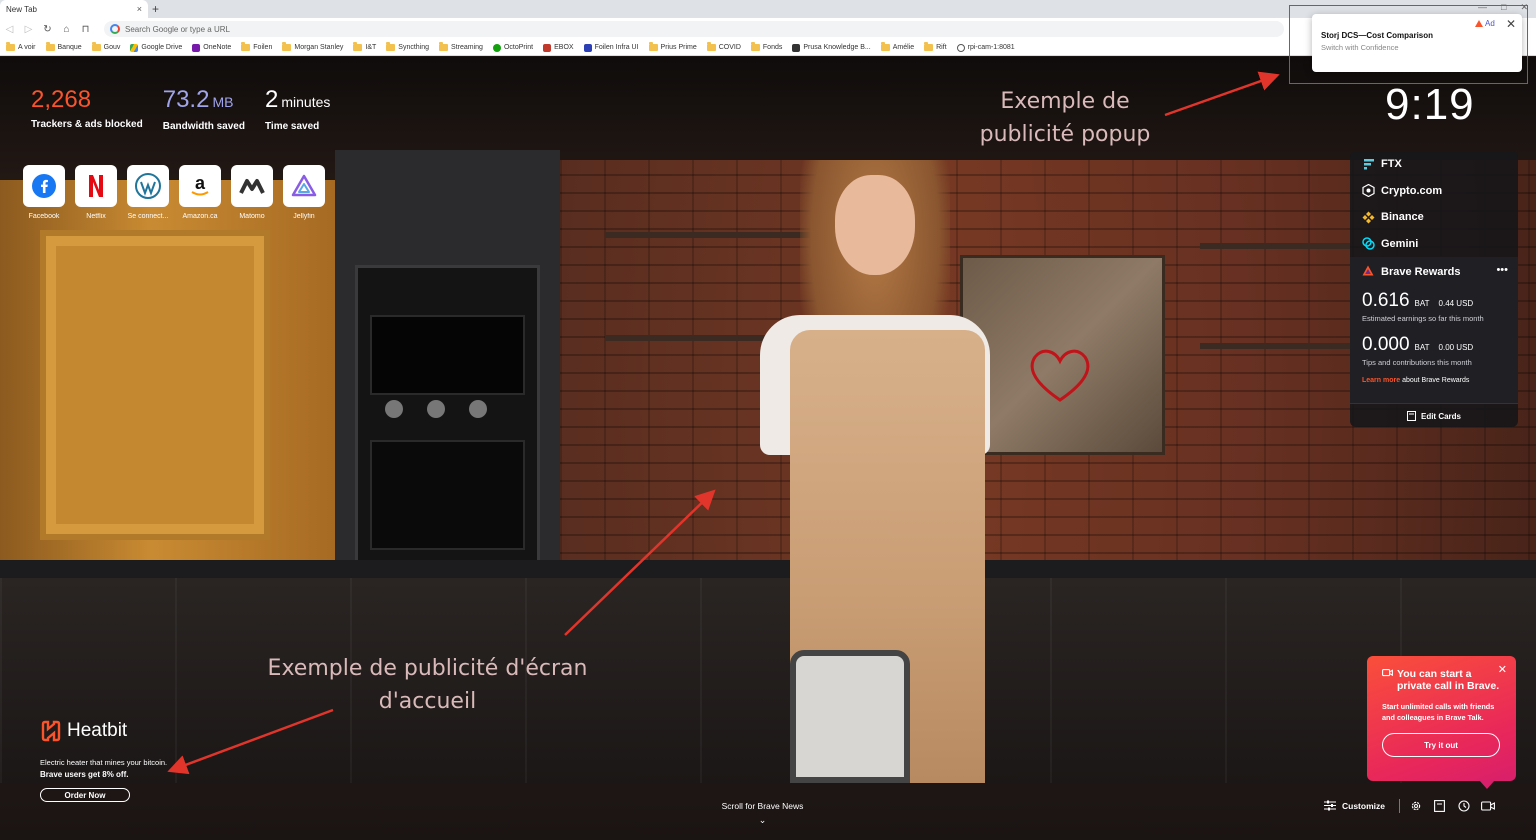  Describe the element at coordinates (672, 46) in the screenshot. I see `bookmark-item: Prius Prime` at that location.